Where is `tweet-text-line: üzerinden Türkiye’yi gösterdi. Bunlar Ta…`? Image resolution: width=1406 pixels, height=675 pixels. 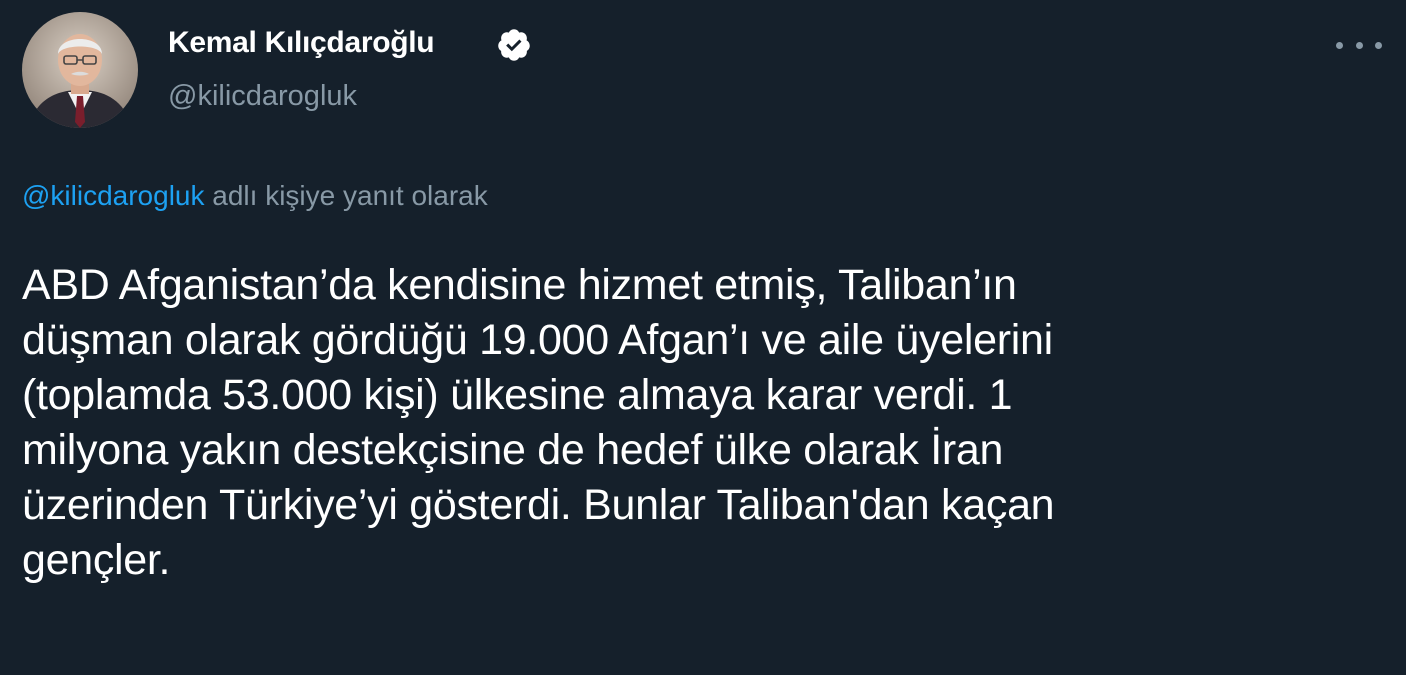
tweet-text-line: üzerinden Türkiye’yi gösterdi. Bunlar Ta… is located at coordinates (538, 505).